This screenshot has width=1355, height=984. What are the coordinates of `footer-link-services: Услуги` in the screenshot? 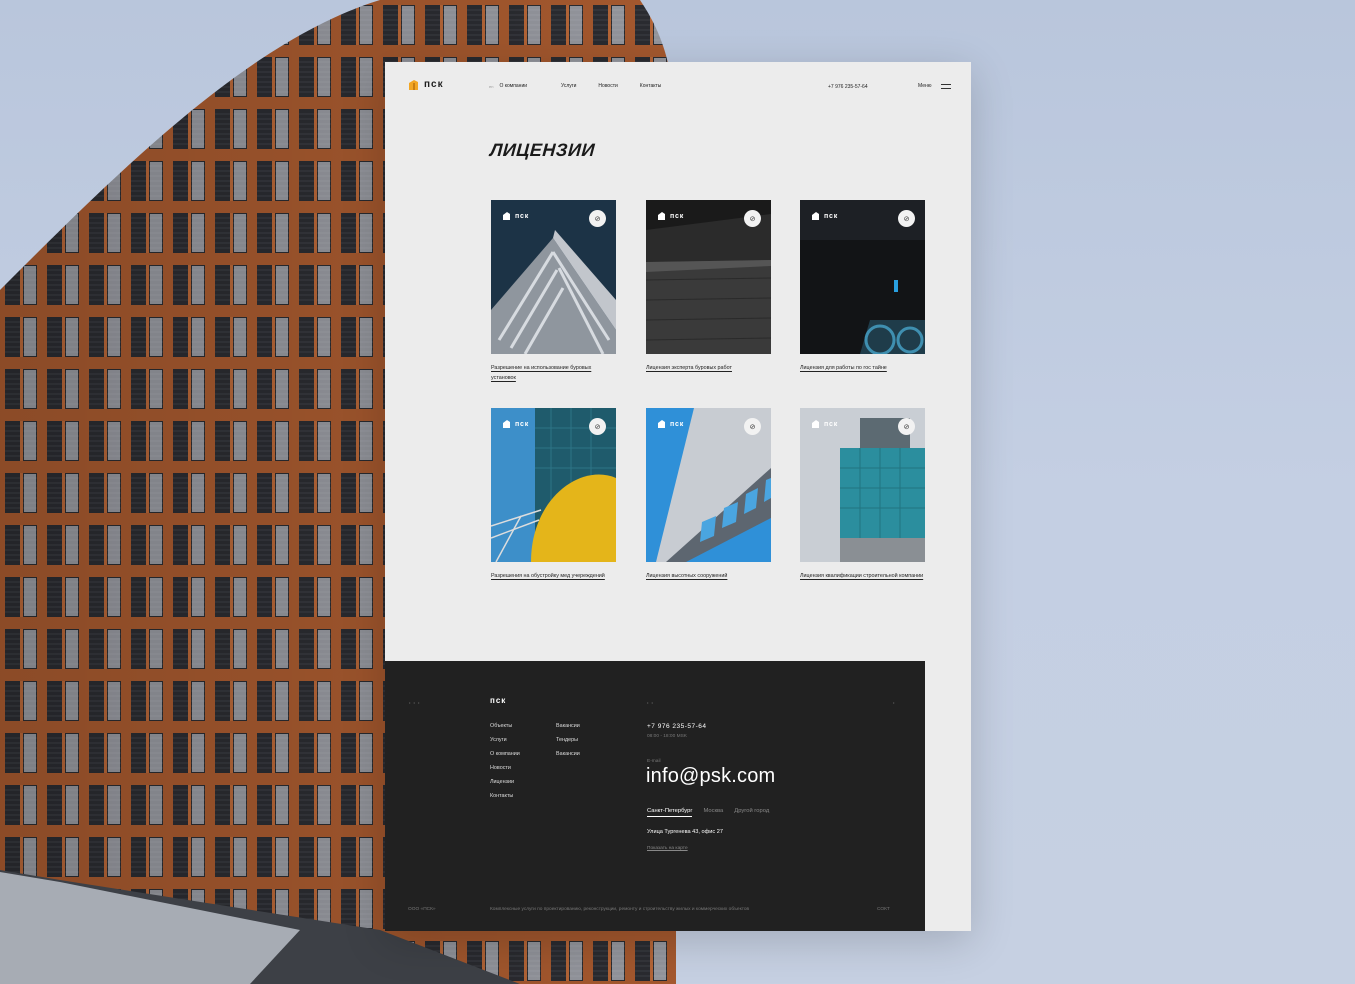 It's located at (505, 744).